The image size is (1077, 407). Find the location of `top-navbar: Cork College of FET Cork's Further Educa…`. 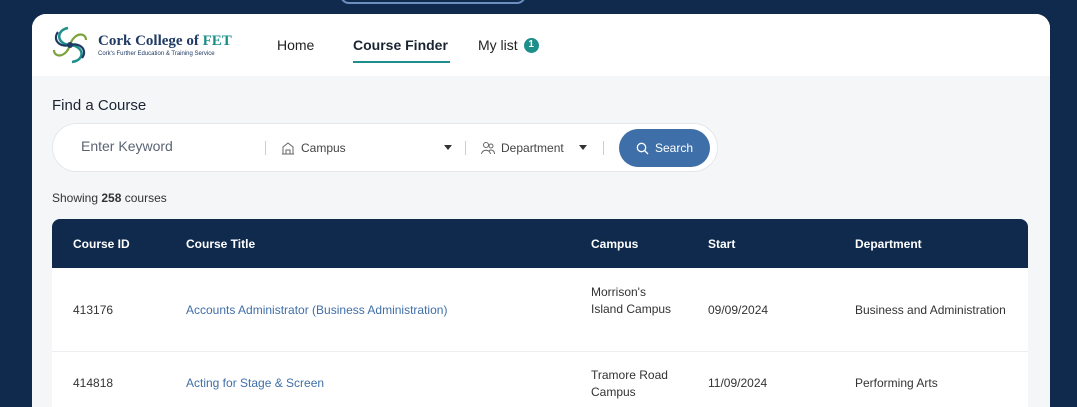

top-navbar: Cork College of FET Cork's Further Educa… is located at coordinates (541, 45).